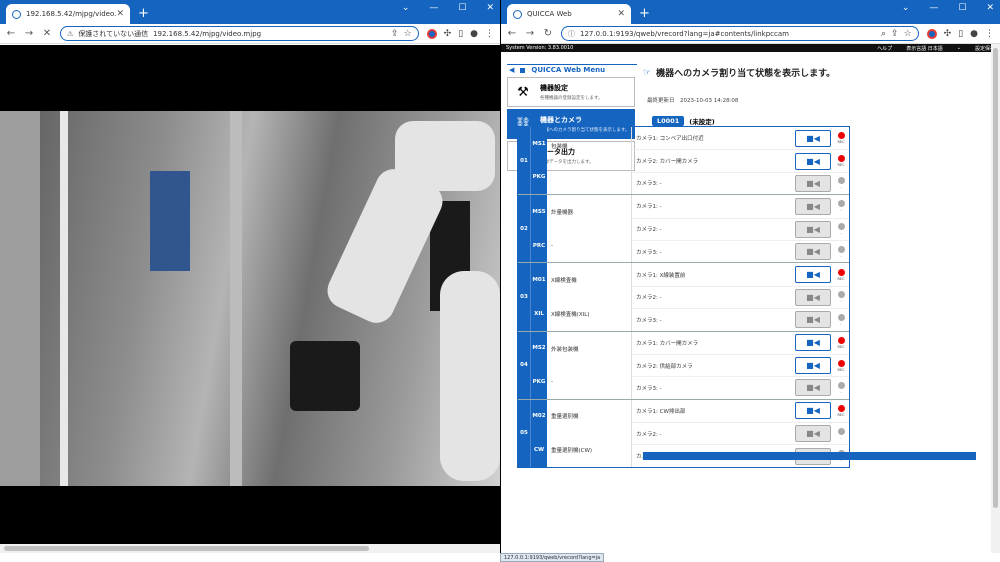  I want to click on info-icon: ⓘ, so click(571, 34).